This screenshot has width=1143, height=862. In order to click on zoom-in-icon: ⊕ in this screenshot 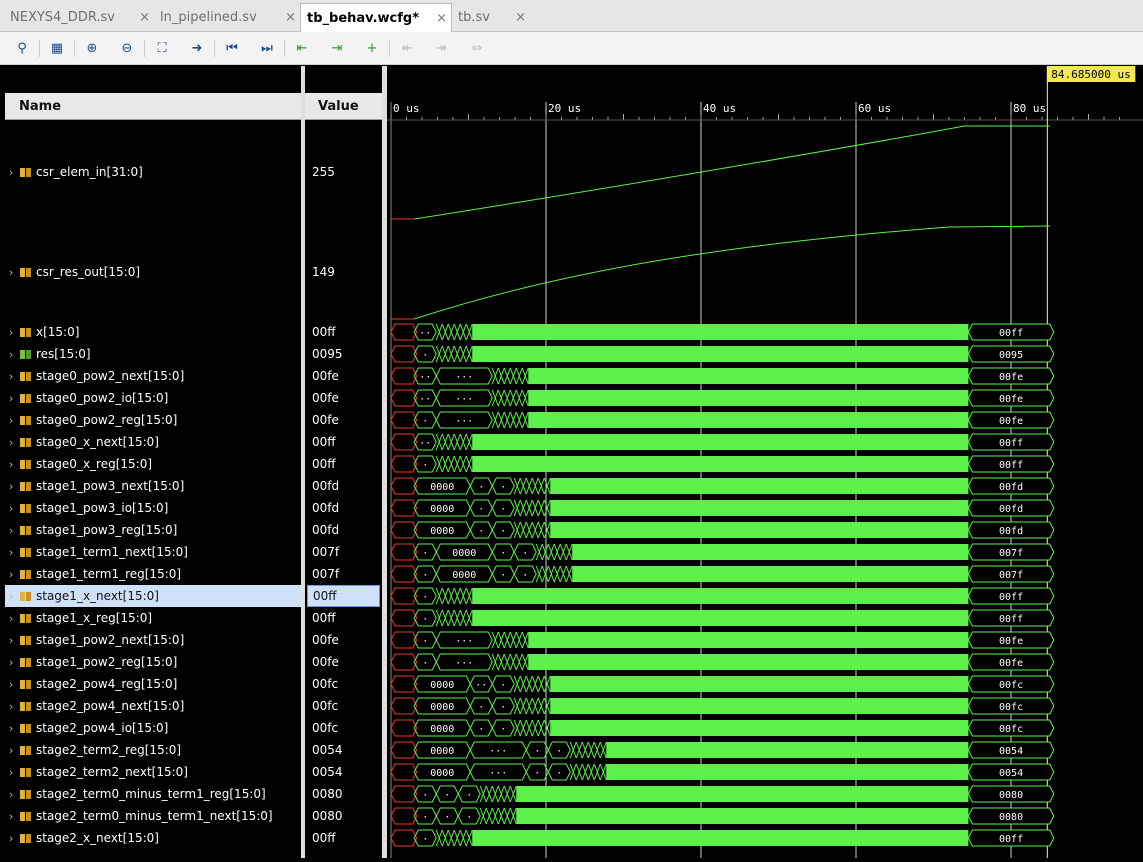, I will do `click(92, 48)`.